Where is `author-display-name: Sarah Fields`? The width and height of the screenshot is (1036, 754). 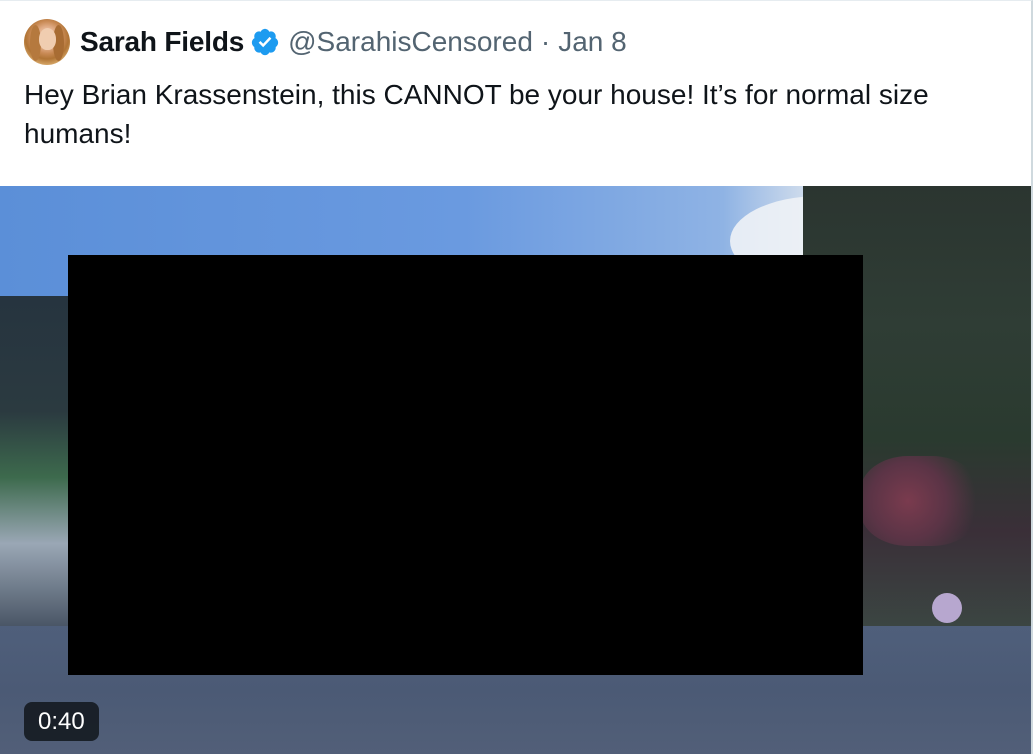
author-display-name: Sarah Fields is located at coordinates (162, 42).